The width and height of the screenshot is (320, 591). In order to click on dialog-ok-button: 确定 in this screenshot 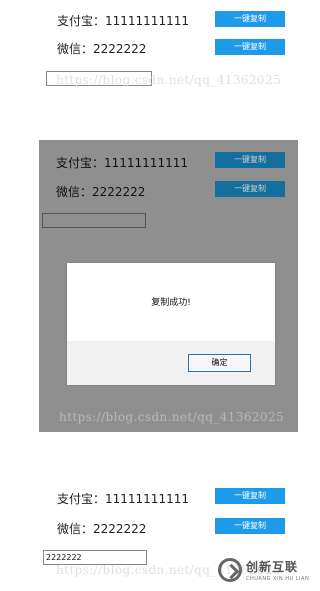, I will do `click(219, 363)`.